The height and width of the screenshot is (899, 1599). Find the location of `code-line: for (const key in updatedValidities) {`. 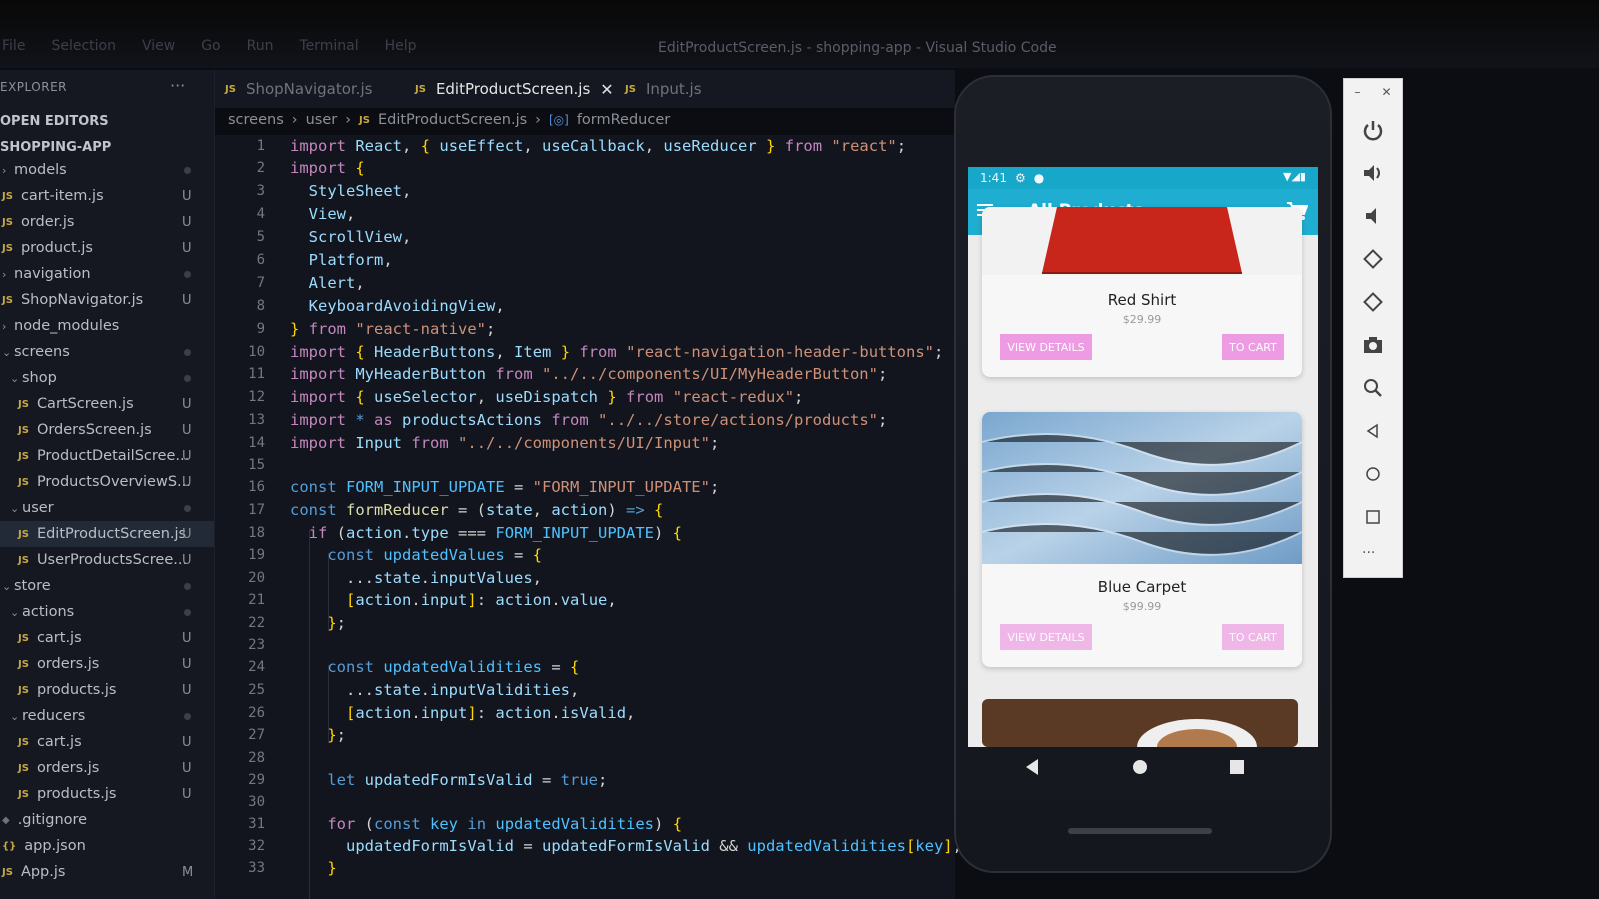

code-line: for (const key in updatedValidities) { is located at coordinates (505, 824).